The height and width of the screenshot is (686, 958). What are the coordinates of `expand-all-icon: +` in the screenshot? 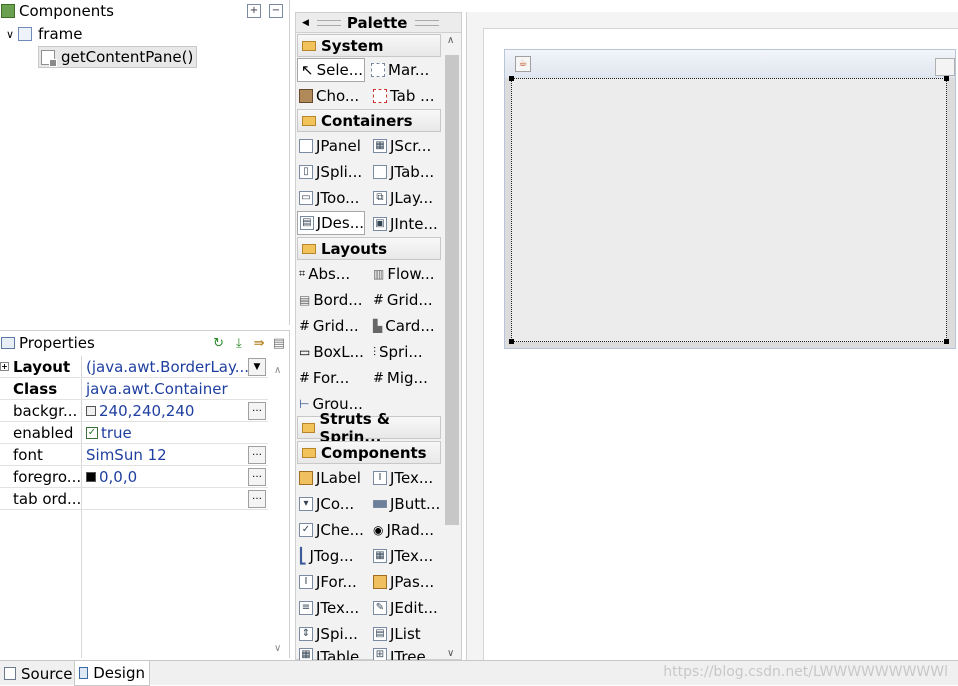 It's located at (254, 11).